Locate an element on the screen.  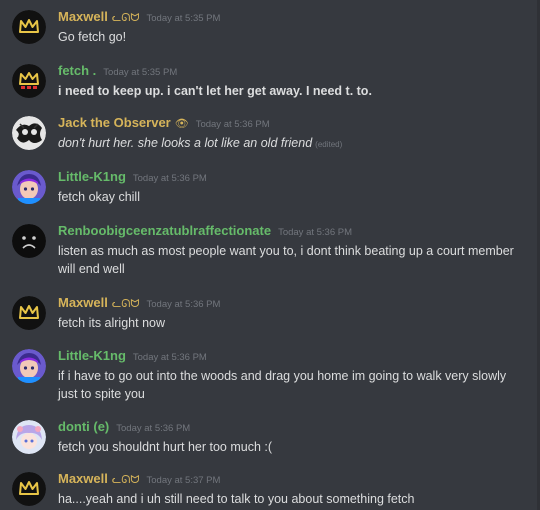
message-header: Maxwell ᓚᘏᗢ Today at 5:36 PM is located at coordinates (139, 303).